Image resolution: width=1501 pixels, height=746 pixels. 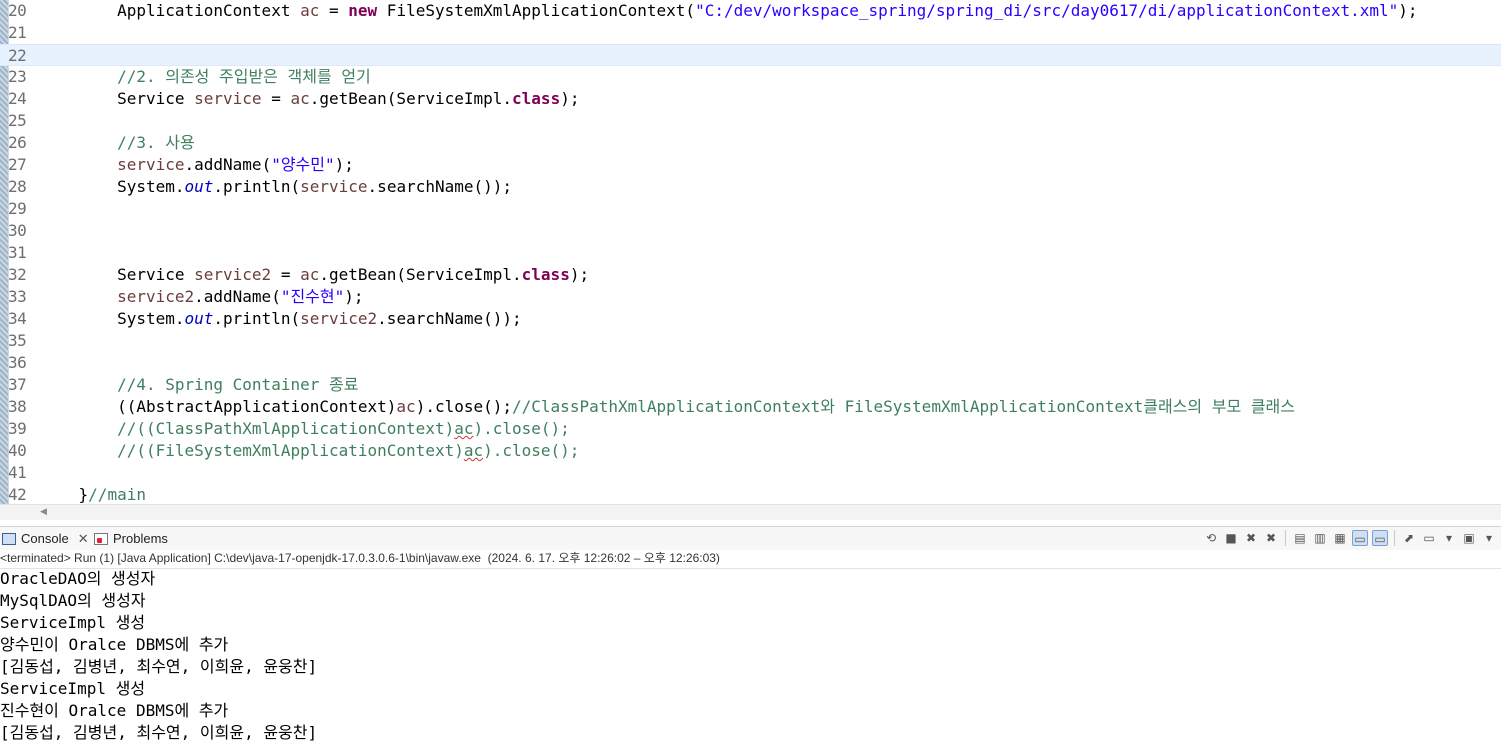 I want to click on show-on-stdout-icon: ▭, so click(x=1360, y=538).